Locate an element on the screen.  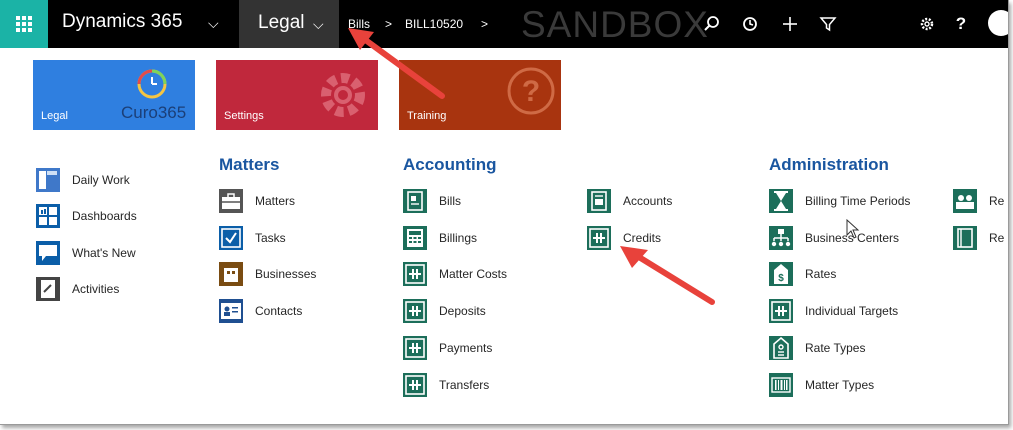
briefcase-icon is located at coordinates (231, 201).